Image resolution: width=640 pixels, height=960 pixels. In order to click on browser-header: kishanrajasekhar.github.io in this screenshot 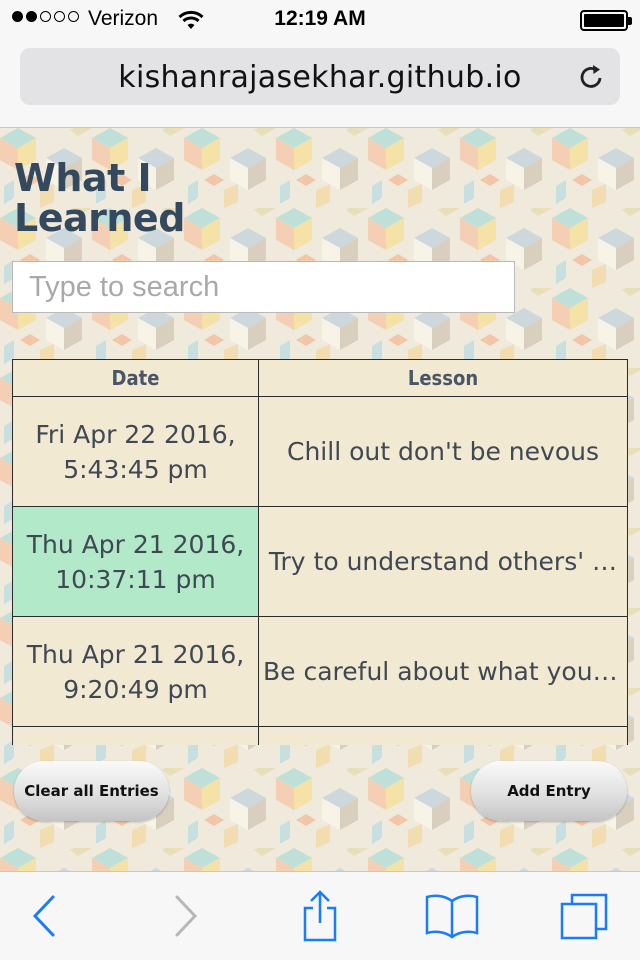, I will do `click(320, 84)`.